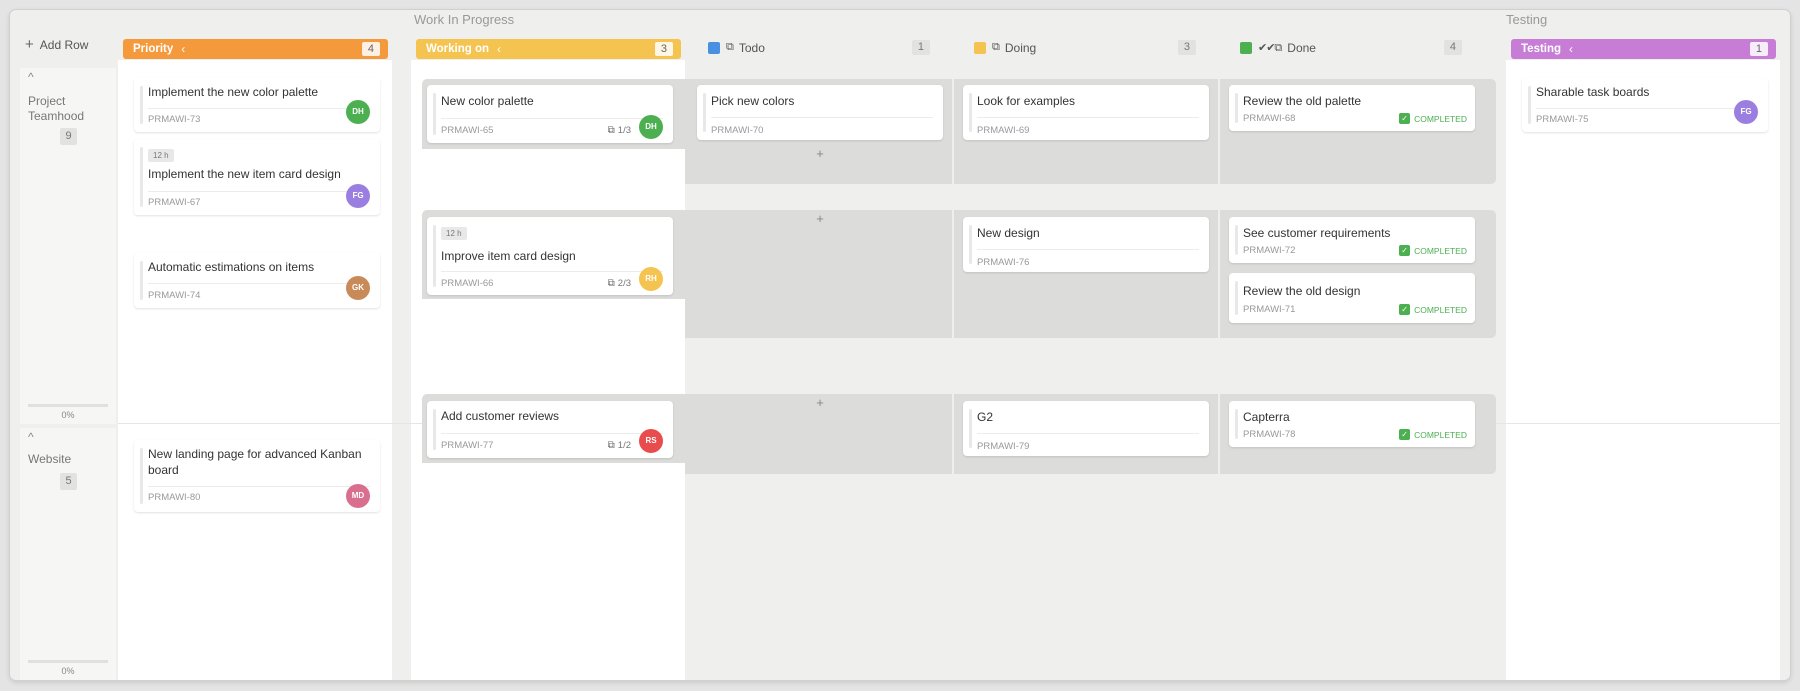  What do you see at coordinates (1643, 370) in the screenshot?
I see `column-testing-bg` at bounding box center [1643, 370].